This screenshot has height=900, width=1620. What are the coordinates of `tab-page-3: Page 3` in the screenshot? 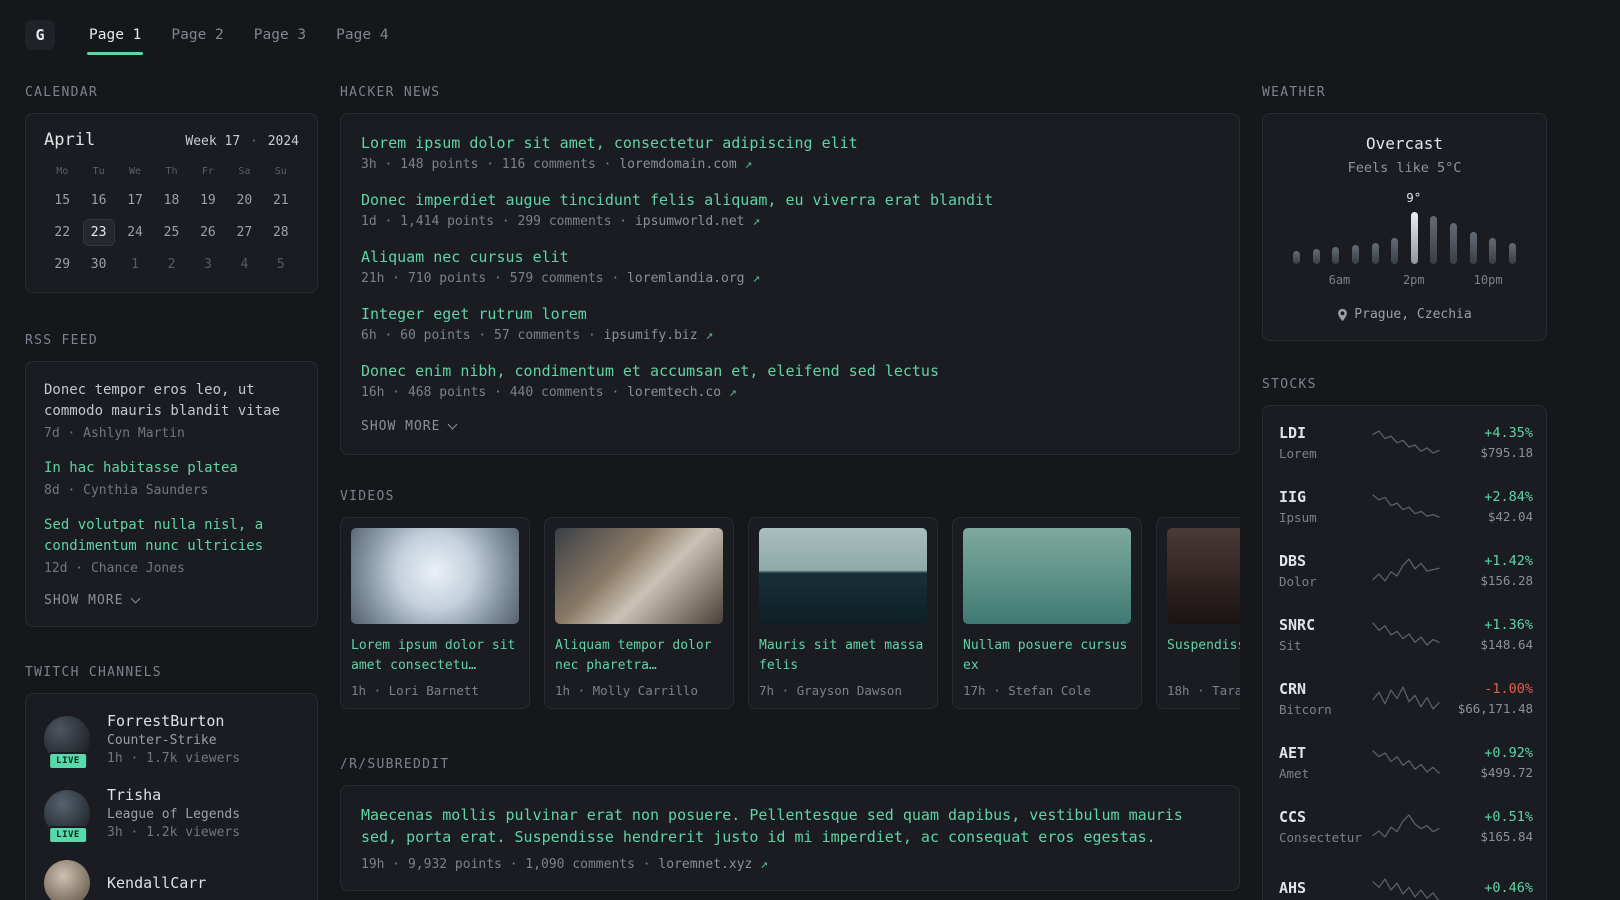 It's located at (280, 35).